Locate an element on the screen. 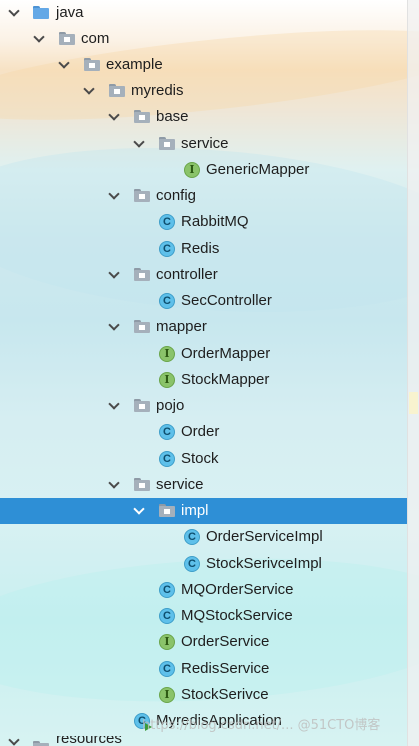  tree-node-pojo: pojo is located at coordinates (204, 406).